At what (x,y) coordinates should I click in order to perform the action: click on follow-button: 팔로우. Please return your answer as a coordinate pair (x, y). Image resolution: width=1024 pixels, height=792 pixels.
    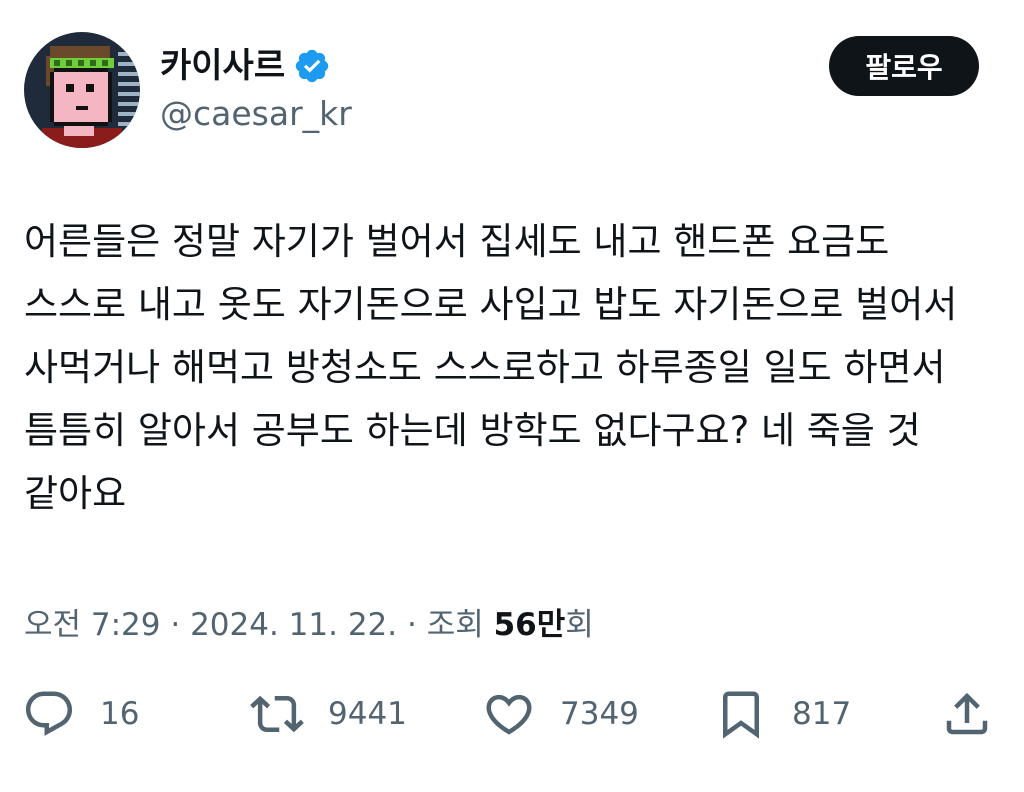
    Looking at the image, I should click on (904, 66).